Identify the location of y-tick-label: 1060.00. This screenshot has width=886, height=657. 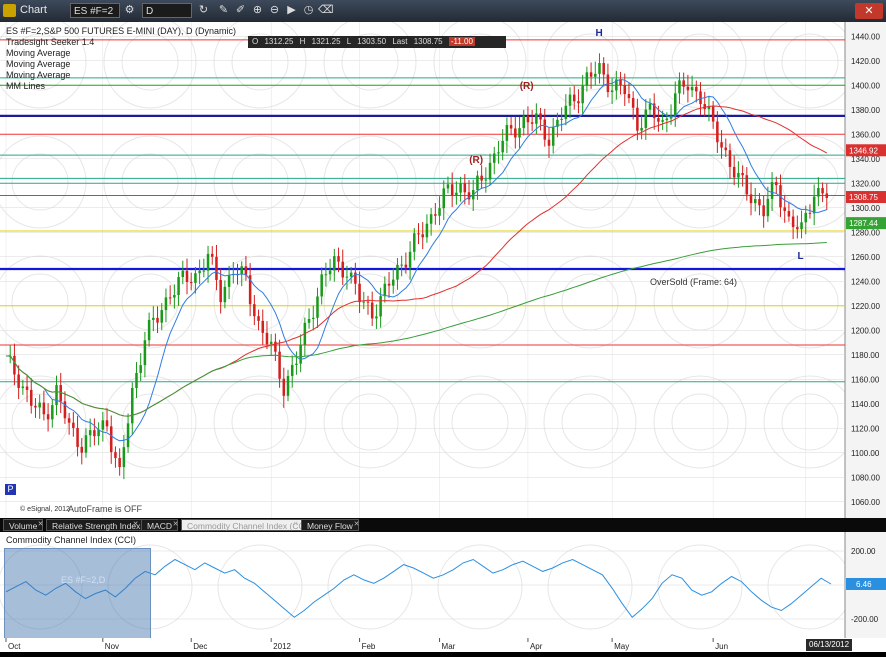
(865, 502).